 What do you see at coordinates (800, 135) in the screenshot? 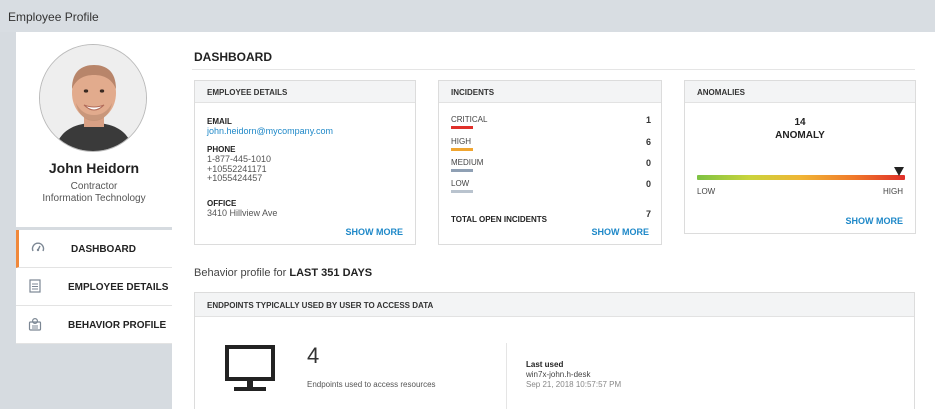
I see `anomaly-label: ANOMALY` at bounding box center [800, 135].